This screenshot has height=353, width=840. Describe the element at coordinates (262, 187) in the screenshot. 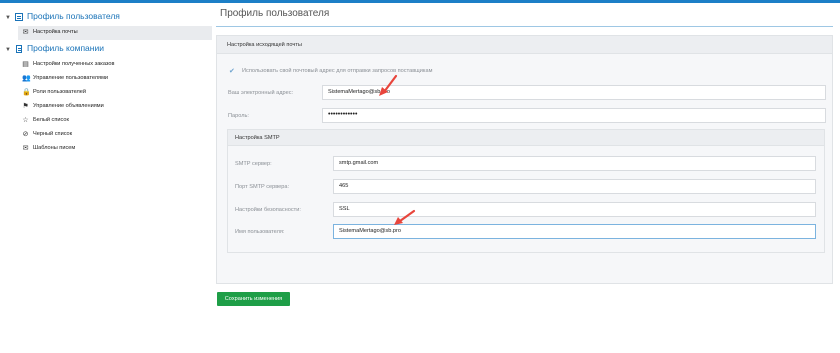

I see `smtp-port-label: Порт SMTP сервера:` at that location.